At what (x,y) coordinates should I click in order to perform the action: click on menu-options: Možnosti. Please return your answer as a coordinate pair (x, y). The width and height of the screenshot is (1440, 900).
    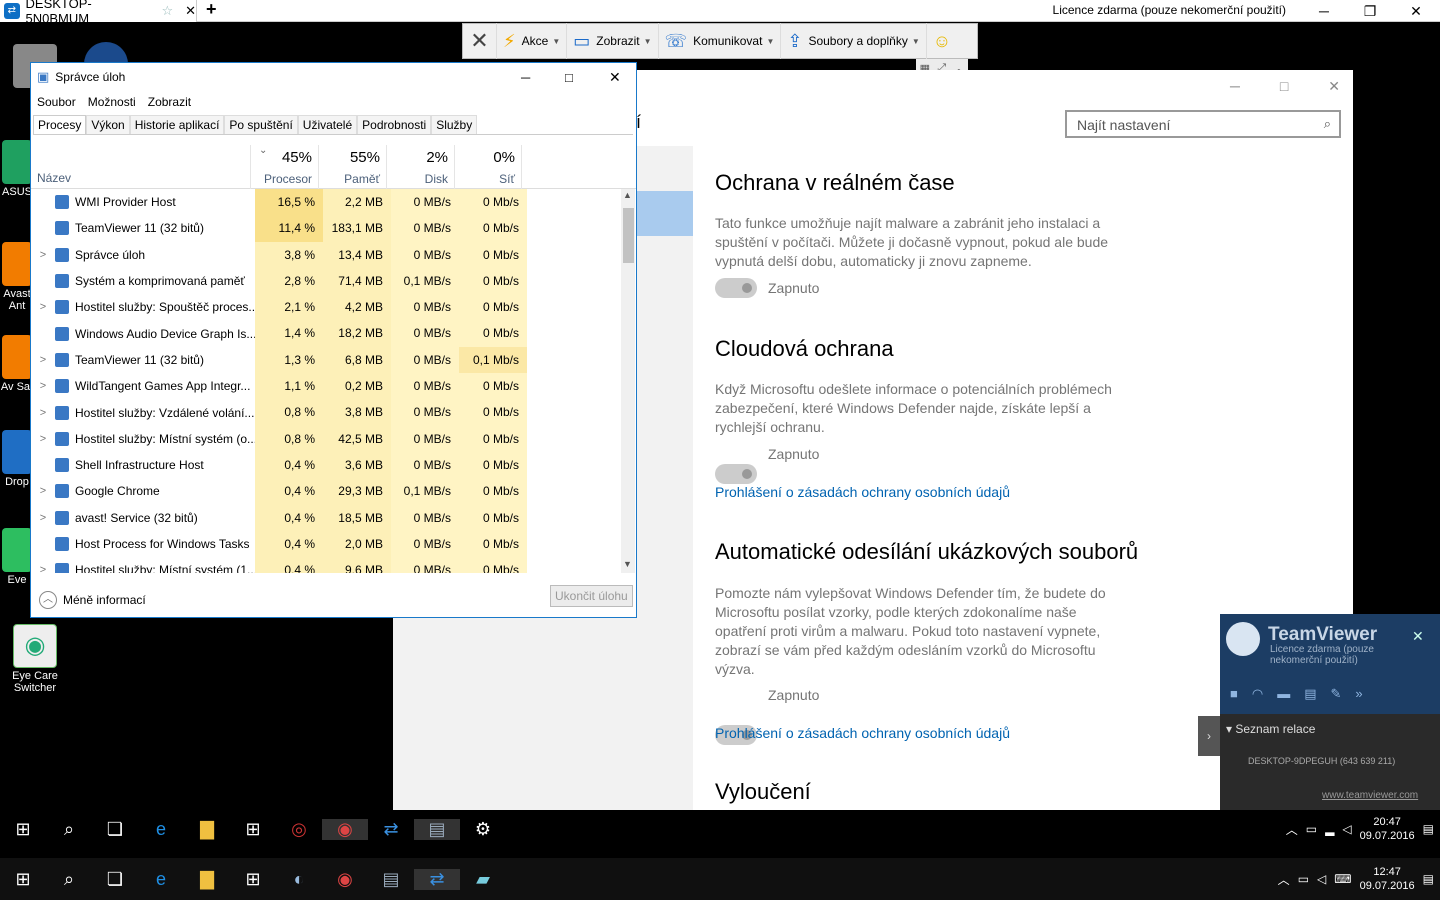
    Looking at the image, I should click on (112, 101).